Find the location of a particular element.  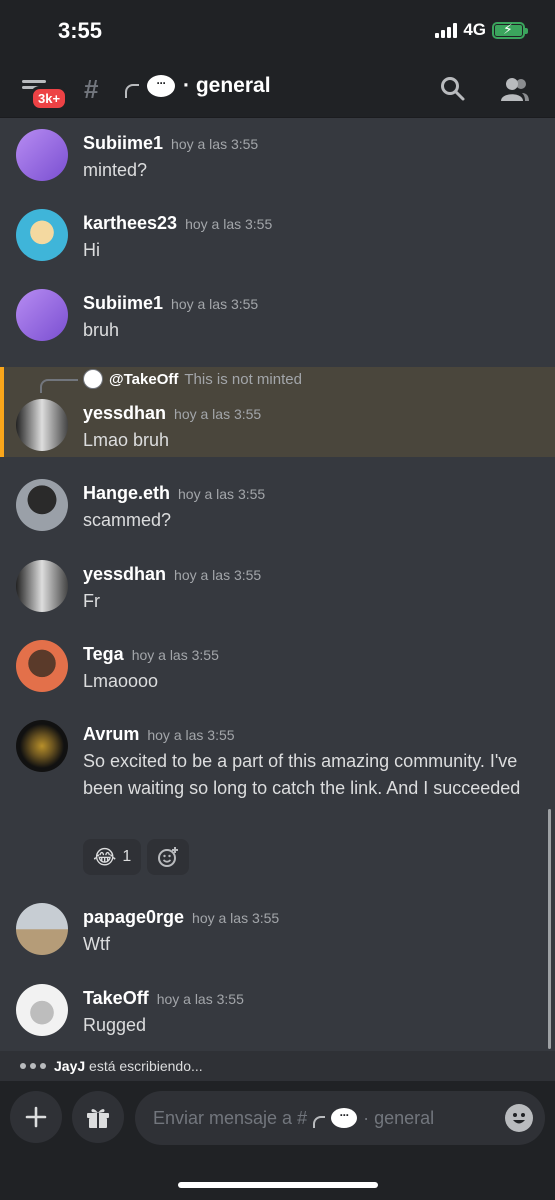

channel-title: · general is located at coordinates (198, 86).